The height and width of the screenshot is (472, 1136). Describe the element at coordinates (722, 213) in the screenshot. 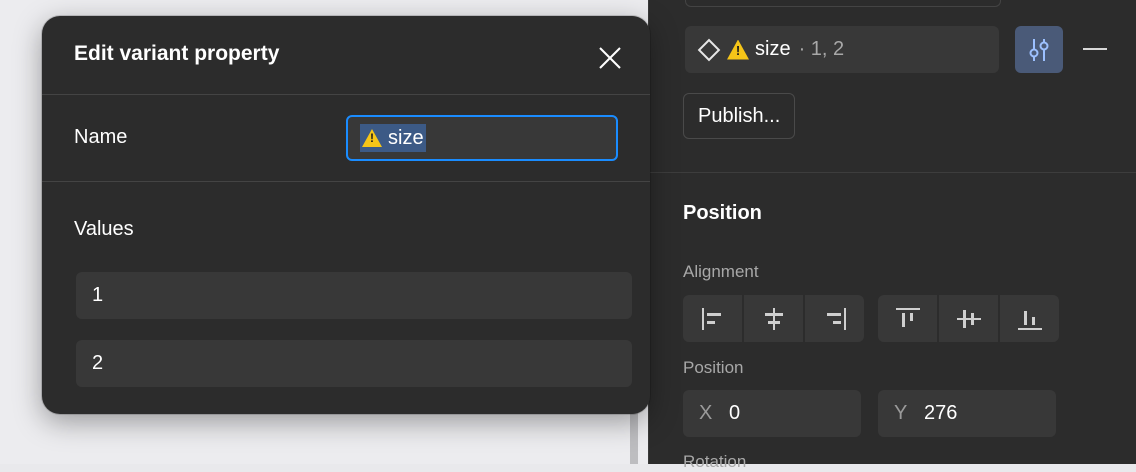

I see `position-section-title: Position` at that location.